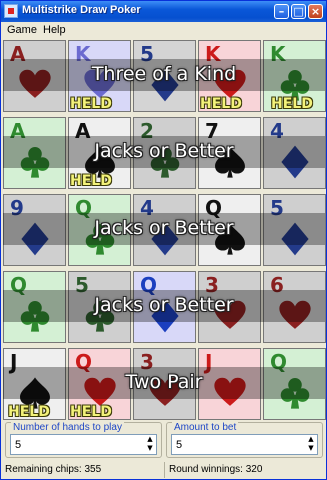  What do you see at coordinates (298, 11) in the screenshot?
I see `maximize-button: □` at bounding box center [298, 11].